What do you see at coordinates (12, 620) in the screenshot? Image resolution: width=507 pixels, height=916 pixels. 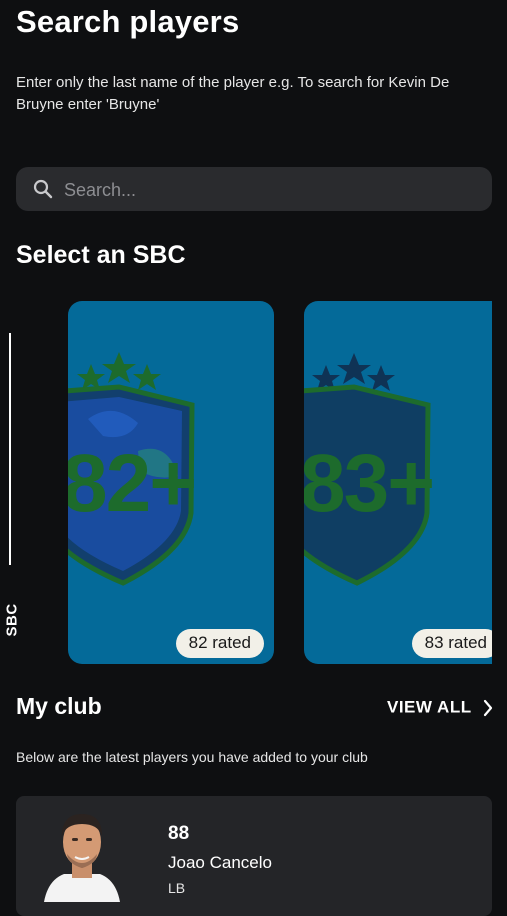 I see `sbc-side-label: SBC` at bounding box center [12, 620].